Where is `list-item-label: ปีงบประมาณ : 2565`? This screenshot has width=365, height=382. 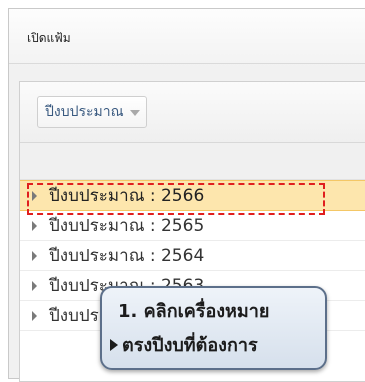 list-item-label: ปีงบประมาณ : 2565 is located at coordinates (127, 226).